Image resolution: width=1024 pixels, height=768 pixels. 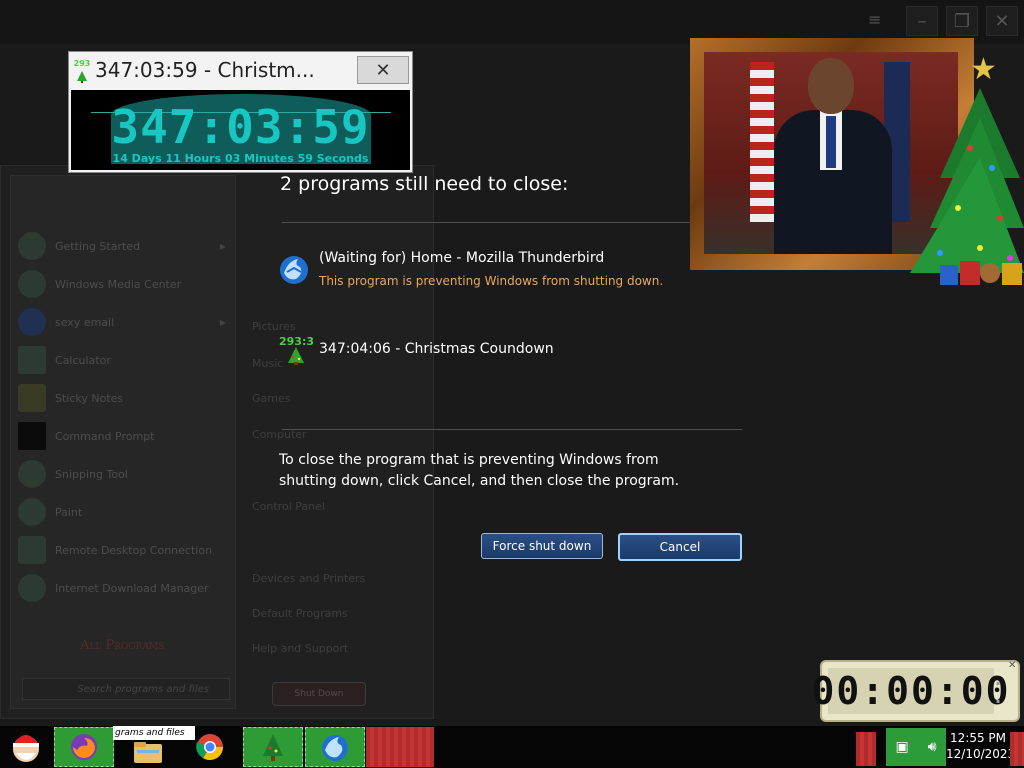 I want to click on volume-icon: 🔊︎, so click(x=932, y=747).